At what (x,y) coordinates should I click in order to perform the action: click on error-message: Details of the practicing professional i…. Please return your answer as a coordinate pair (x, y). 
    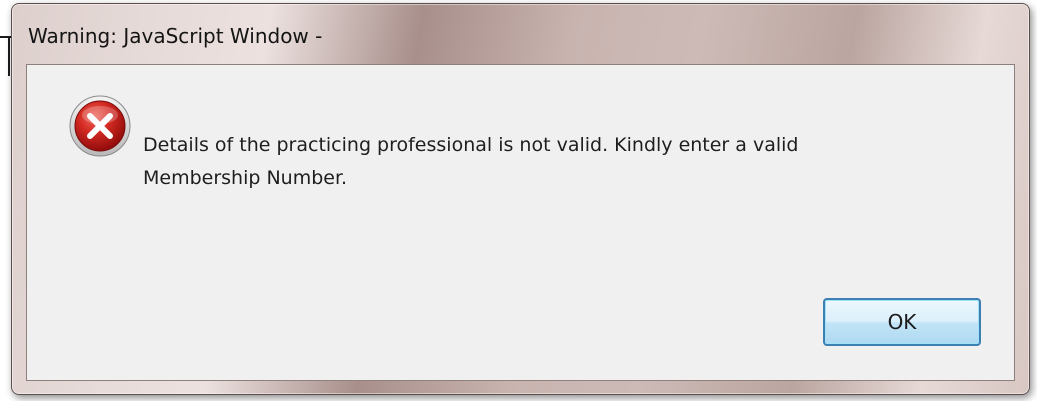
    Looking at the image, I should click on (543, 162).